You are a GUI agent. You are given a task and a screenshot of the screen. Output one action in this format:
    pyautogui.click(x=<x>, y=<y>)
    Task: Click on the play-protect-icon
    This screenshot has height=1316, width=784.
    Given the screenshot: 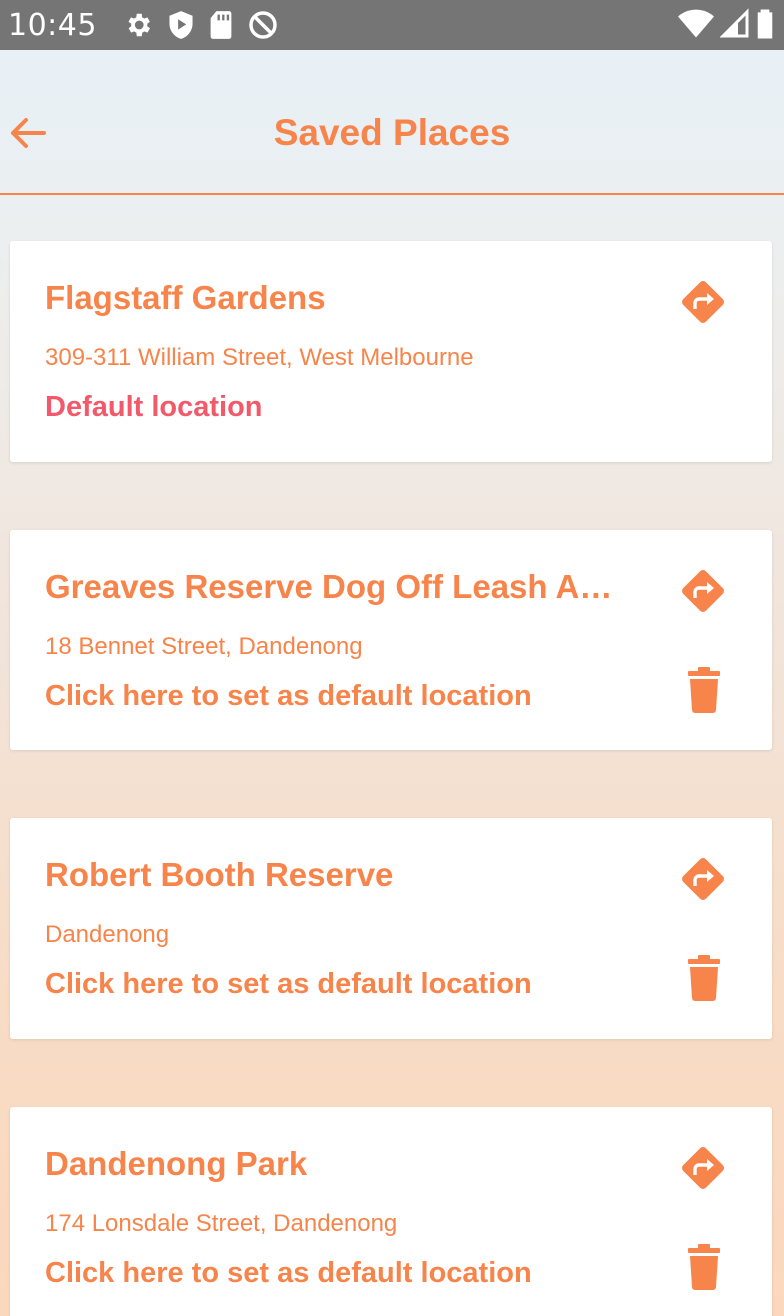 What is the action you would take?
    pyautogui.click(x=181, y=25)
    